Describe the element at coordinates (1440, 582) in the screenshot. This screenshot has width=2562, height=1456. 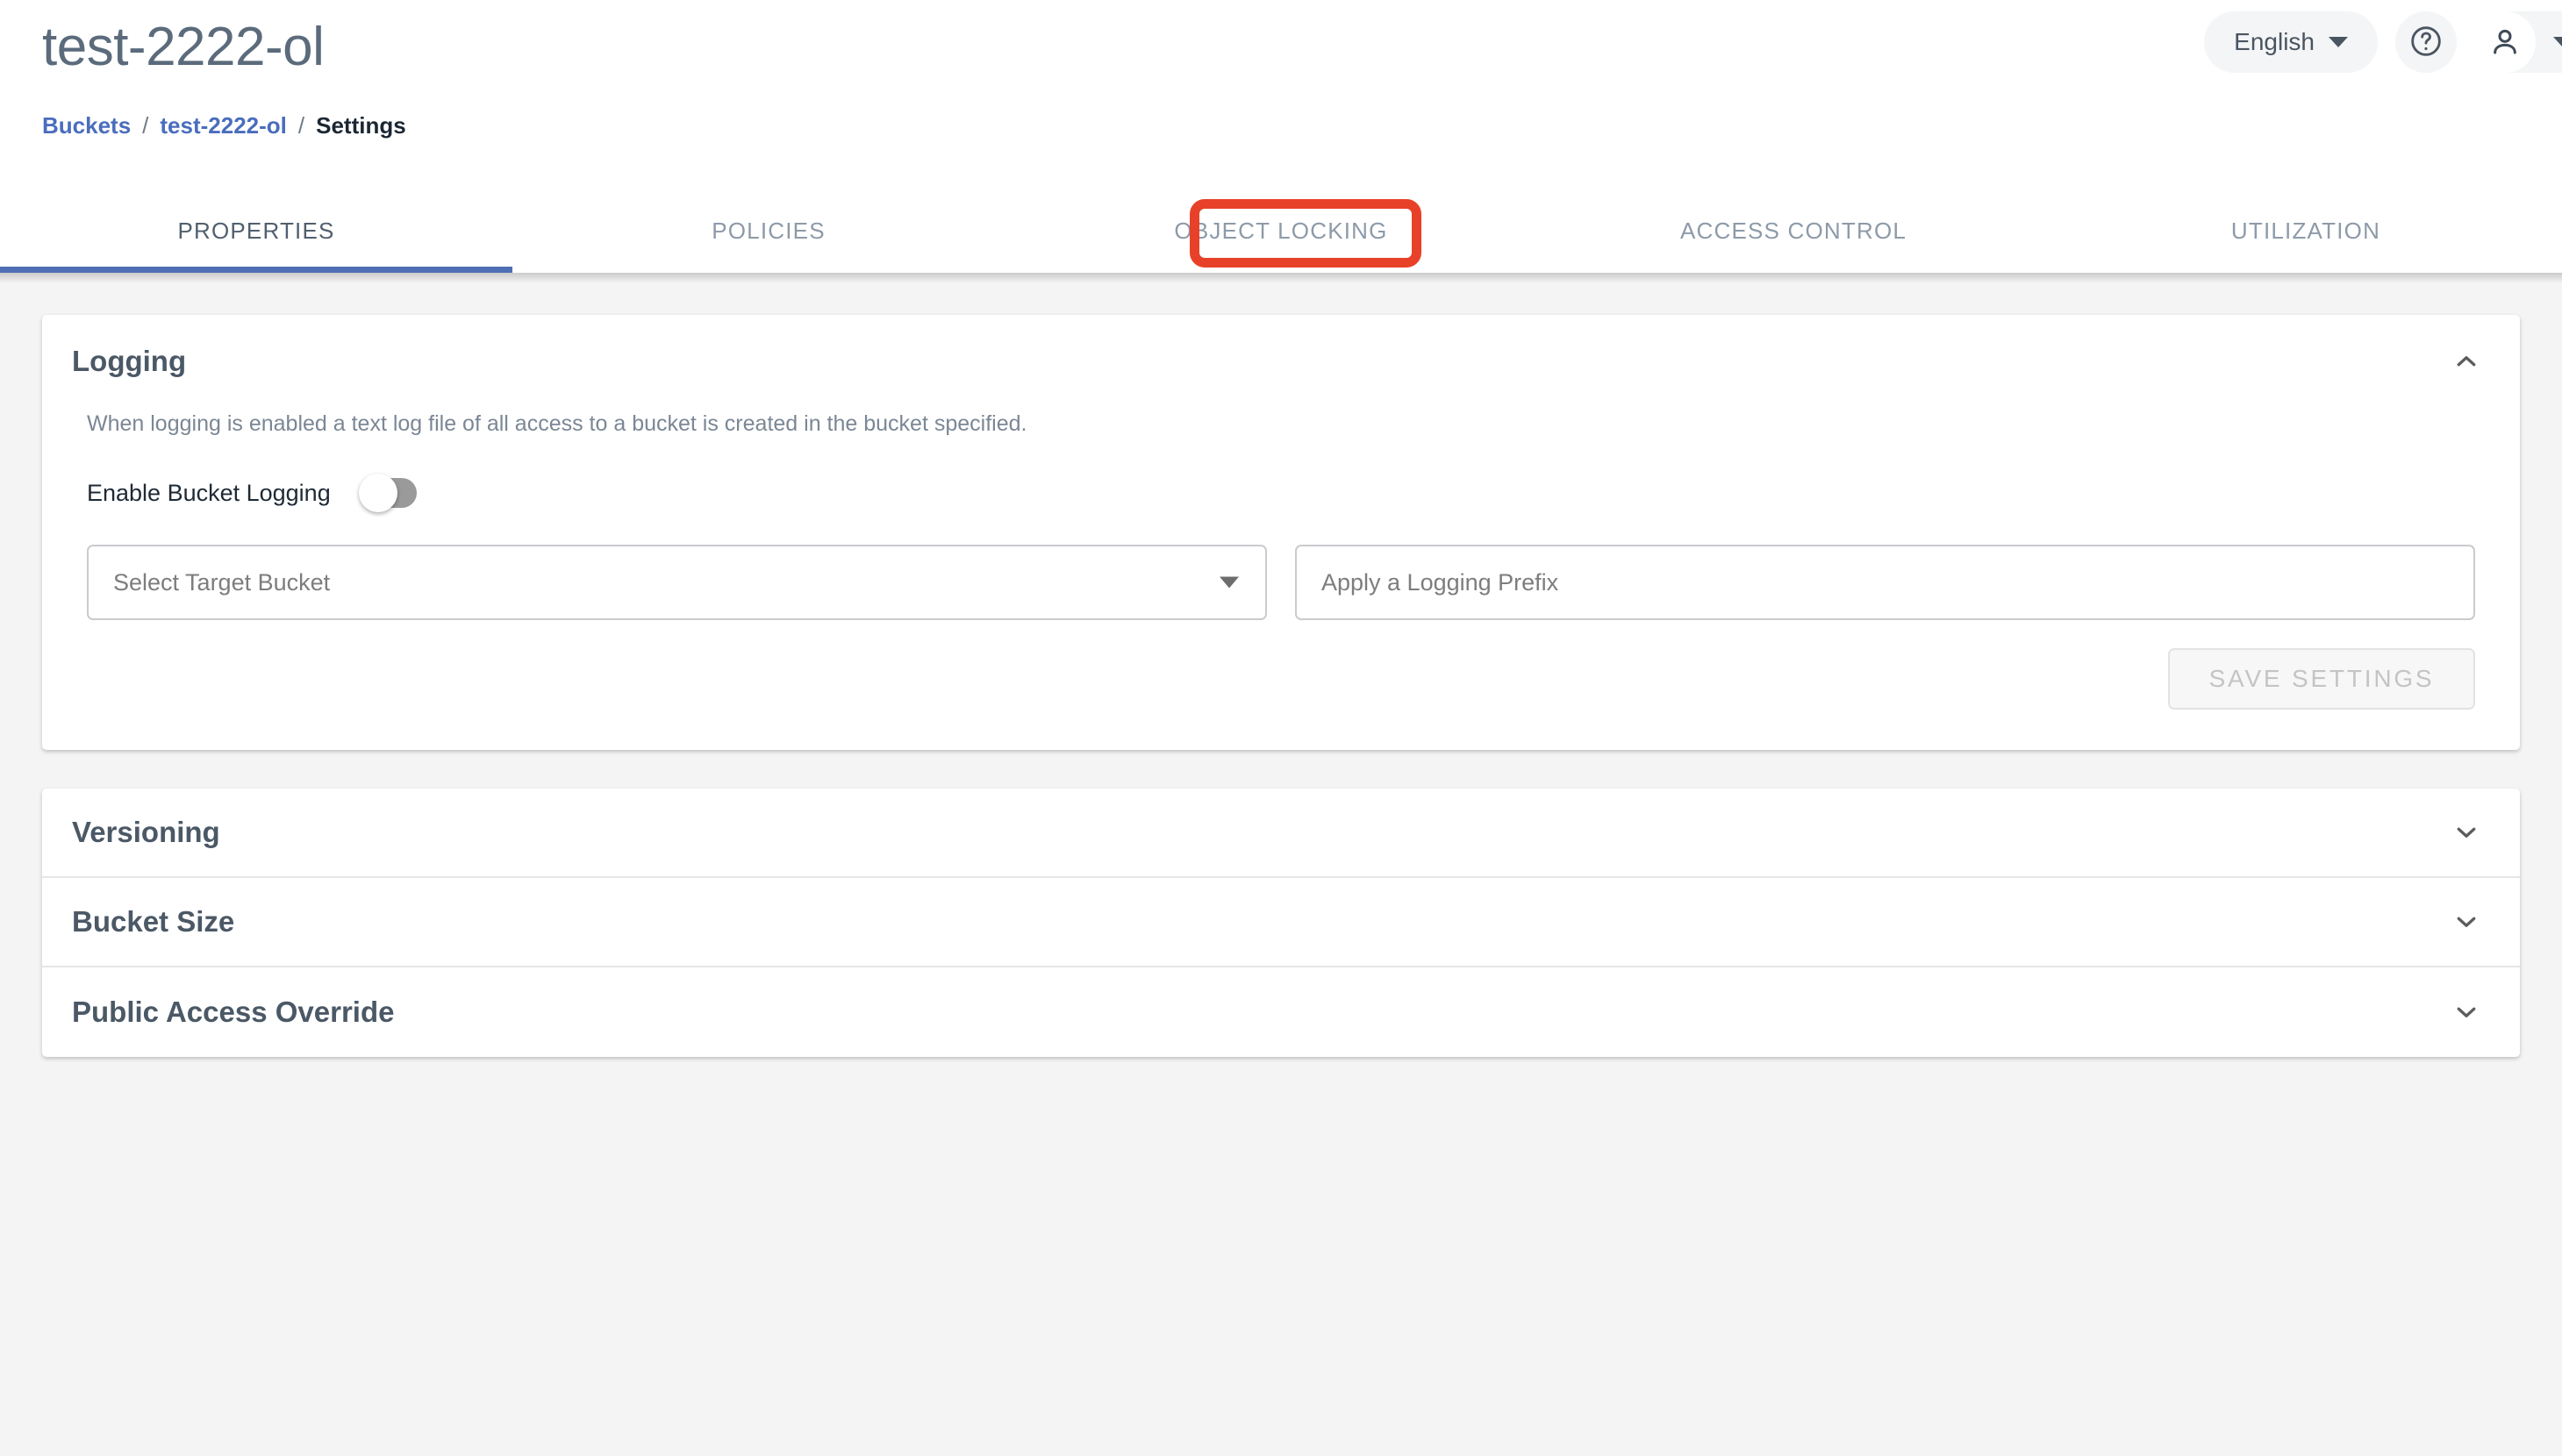
I see `logging-prefix-placeholder: Apply a Logging Prefix` at that location.